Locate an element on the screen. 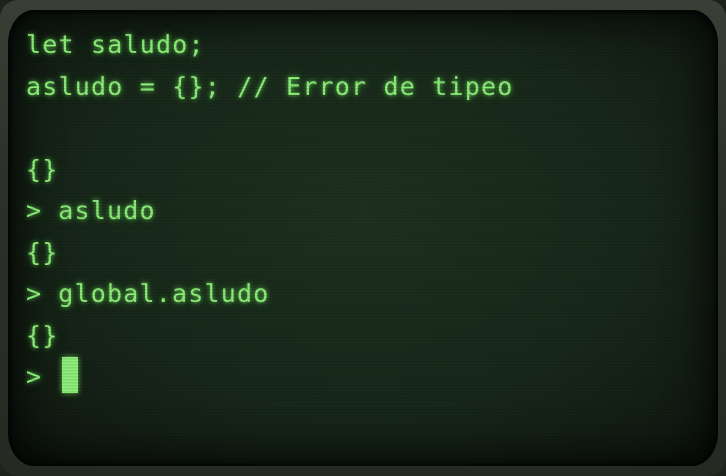 Image resolution: width=726 pixels, height=476 pixels. code-line: let saludo; is located at coordinates (115, 44).